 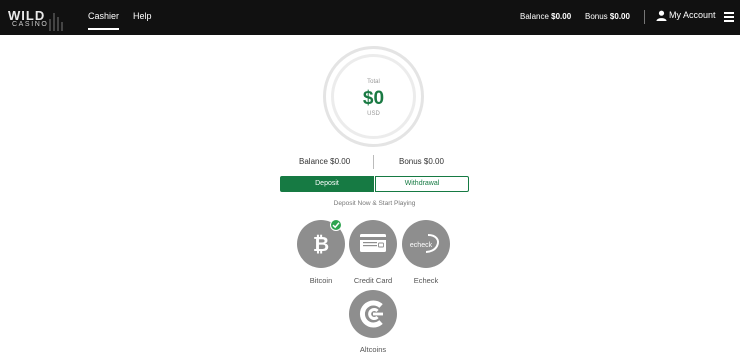 I want to click on payment-method-credit-card, so click(x=373, y=244).